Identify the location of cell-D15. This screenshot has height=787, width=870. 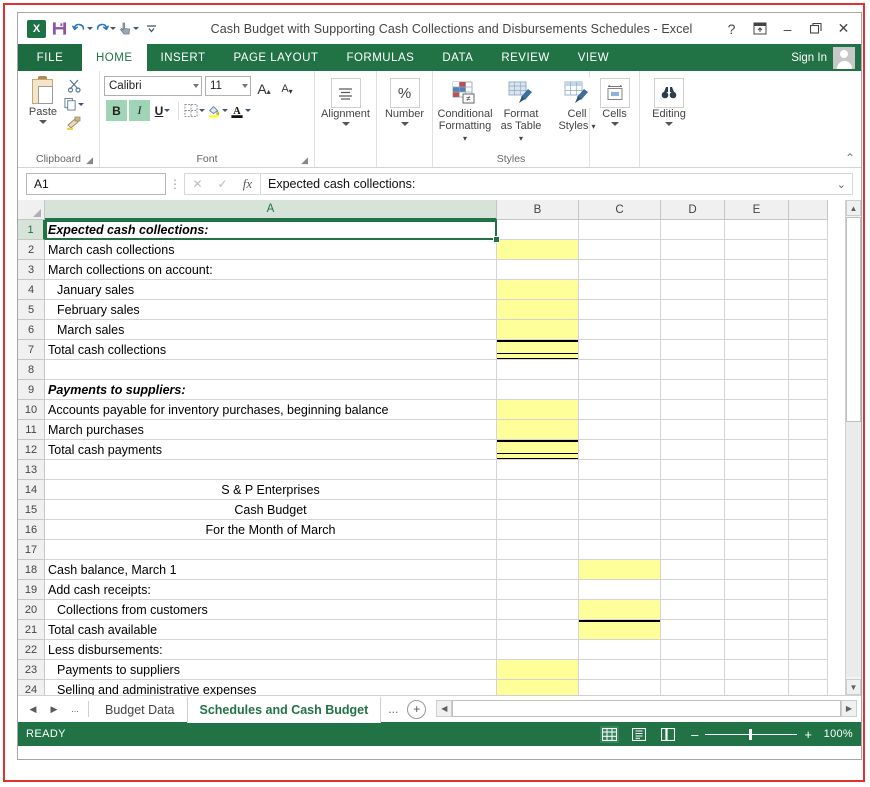
(693, 510).